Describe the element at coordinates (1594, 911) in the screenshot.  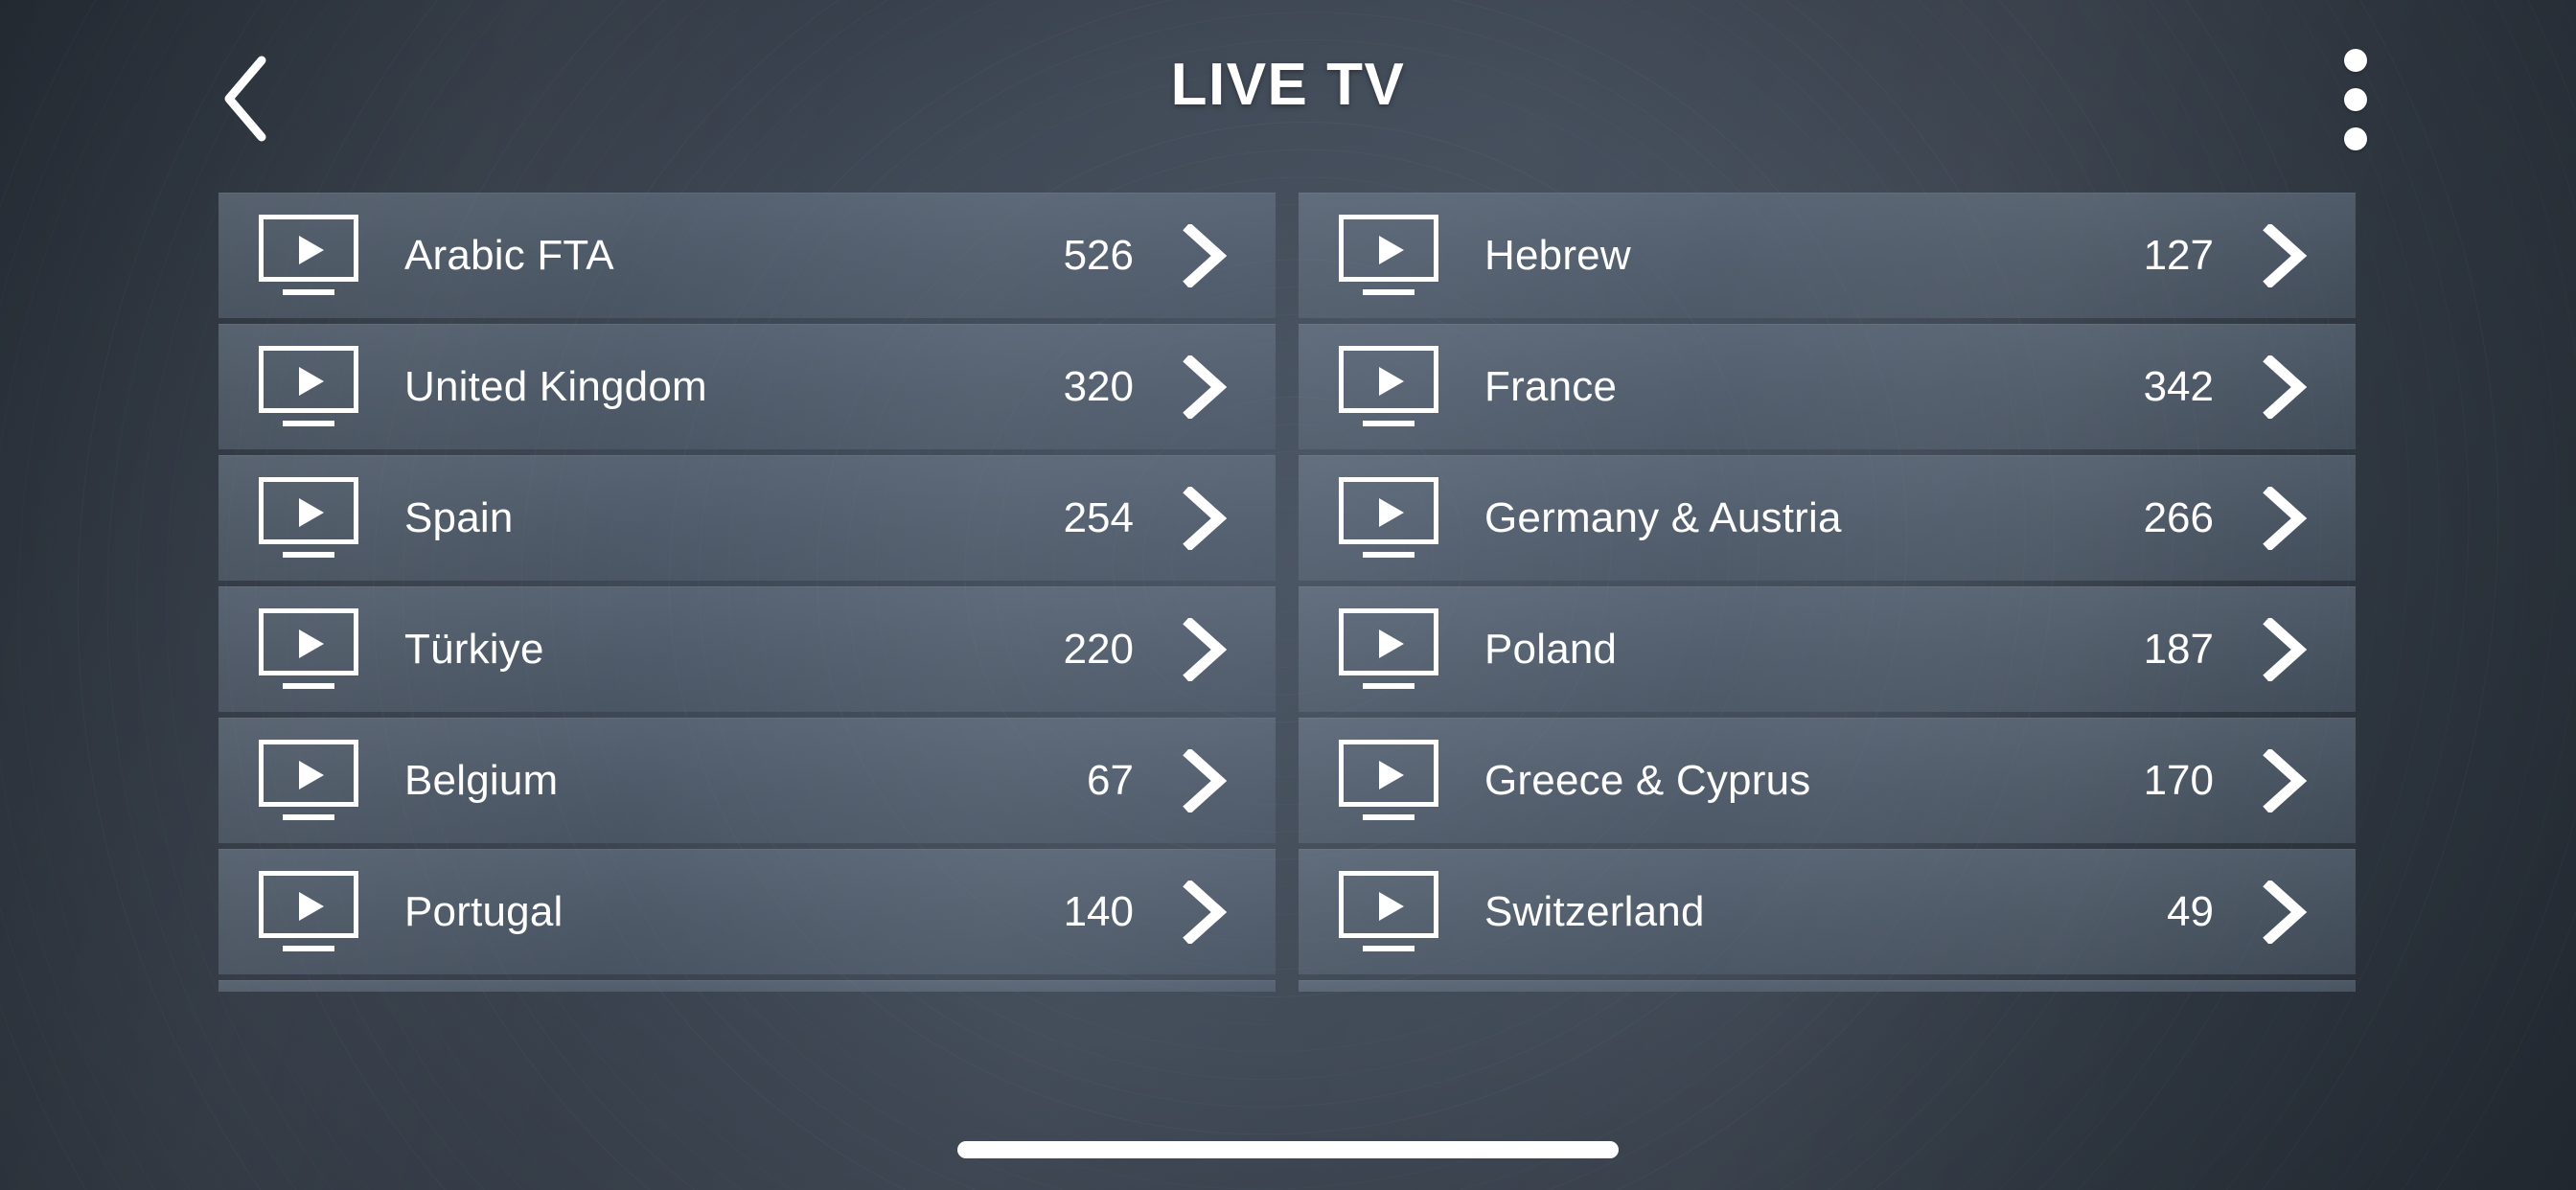
I see `category-label: Switzerland` at that location.